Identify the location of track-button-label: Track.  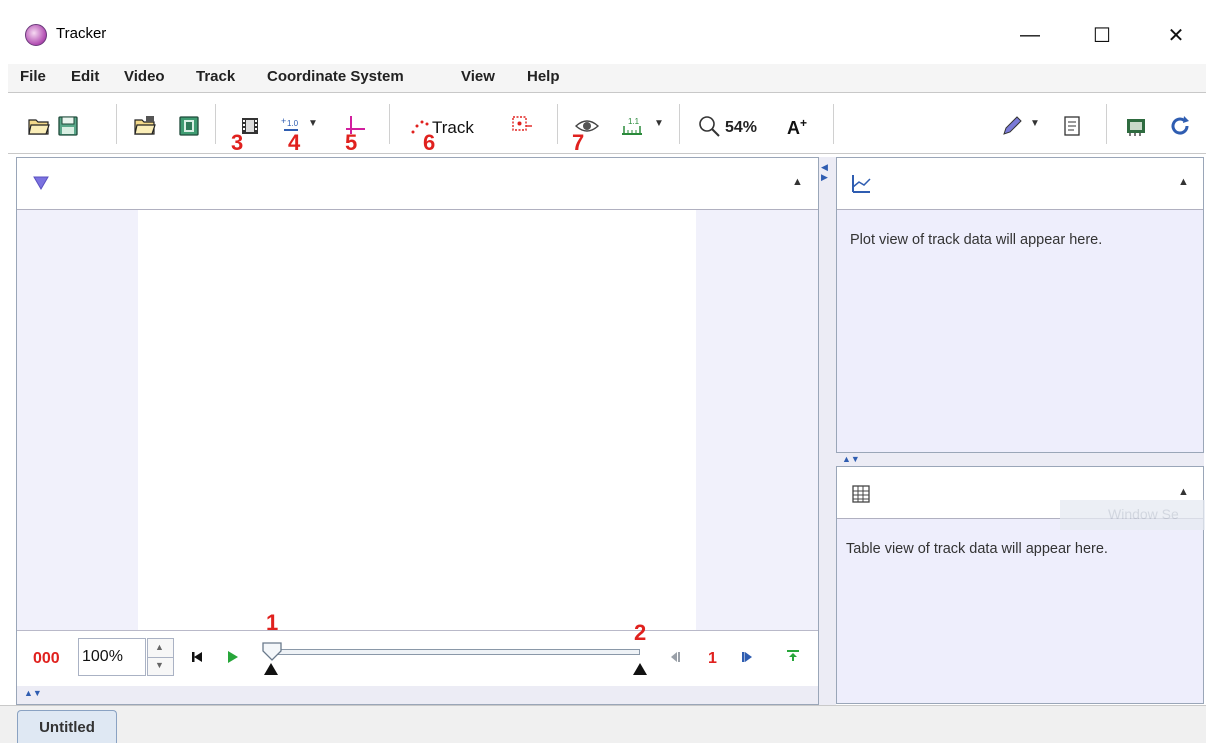
(453, 128).